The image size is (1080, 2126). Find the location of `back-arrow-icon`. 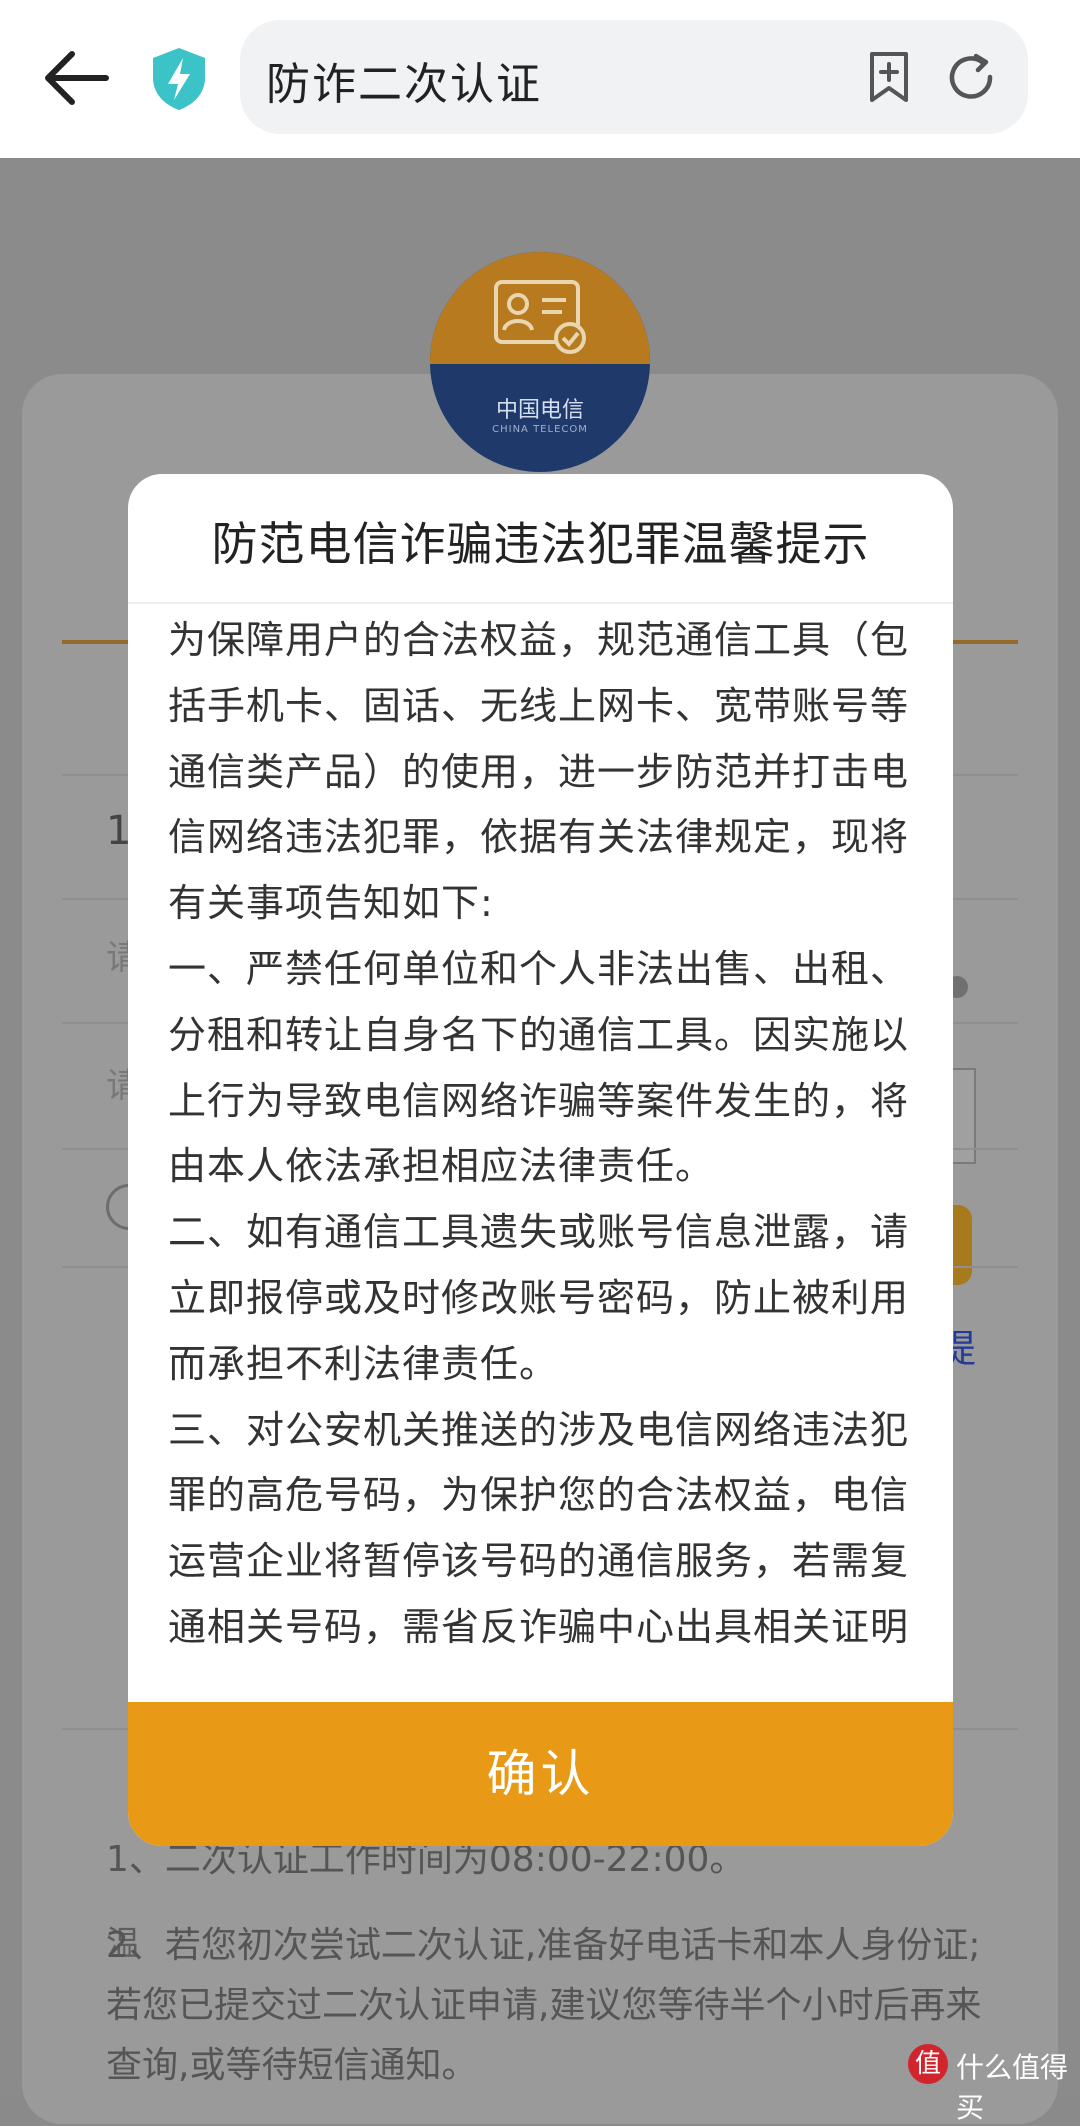

back-arrow-icon is located at coordinates (77, 78).